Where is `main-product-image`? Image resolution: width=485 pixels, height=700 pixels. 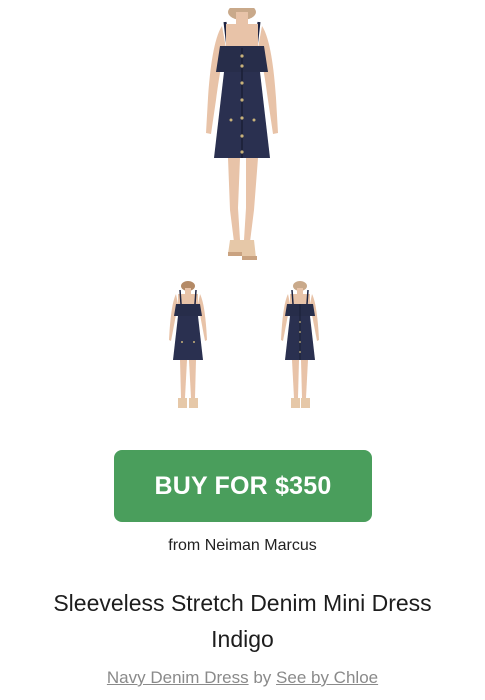
main-product-image is located at coordinates (242, 144).